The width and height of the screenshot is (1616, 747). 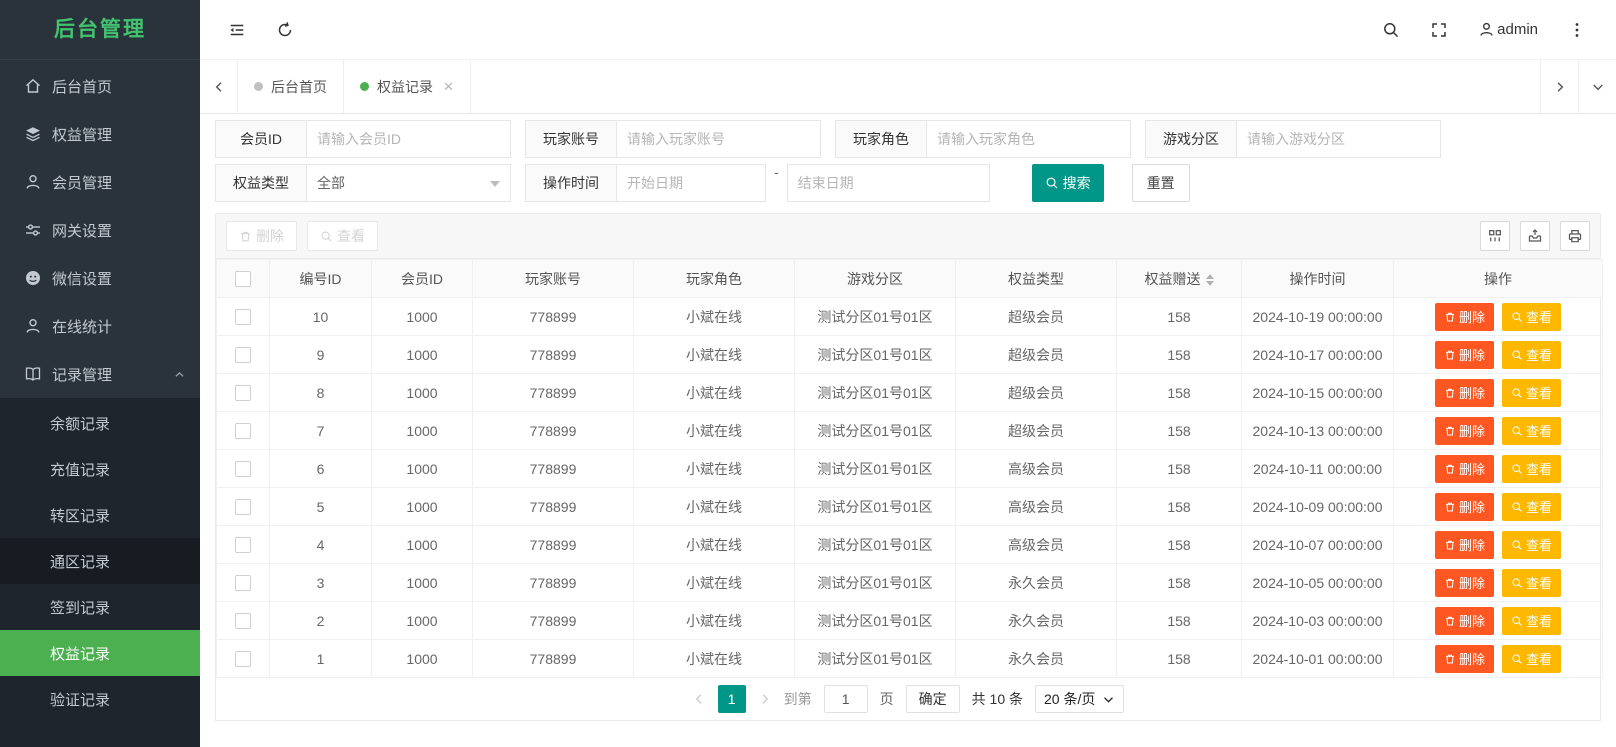 I want to click on cell-id: 1, so click(x=320, y=658).